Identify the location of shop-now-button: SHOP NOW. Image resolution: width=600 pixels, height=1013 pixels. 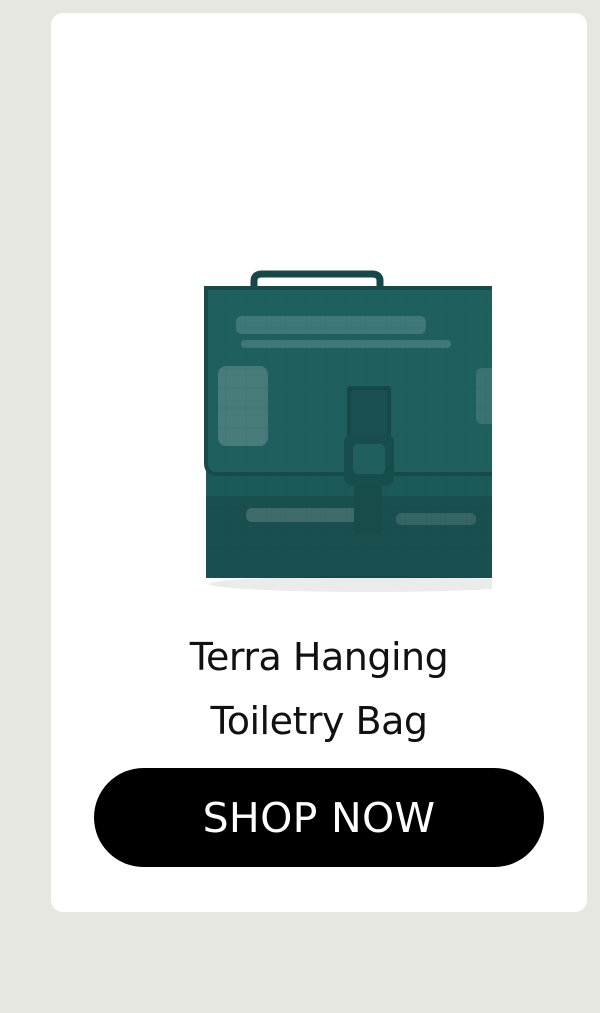
(319, 817).